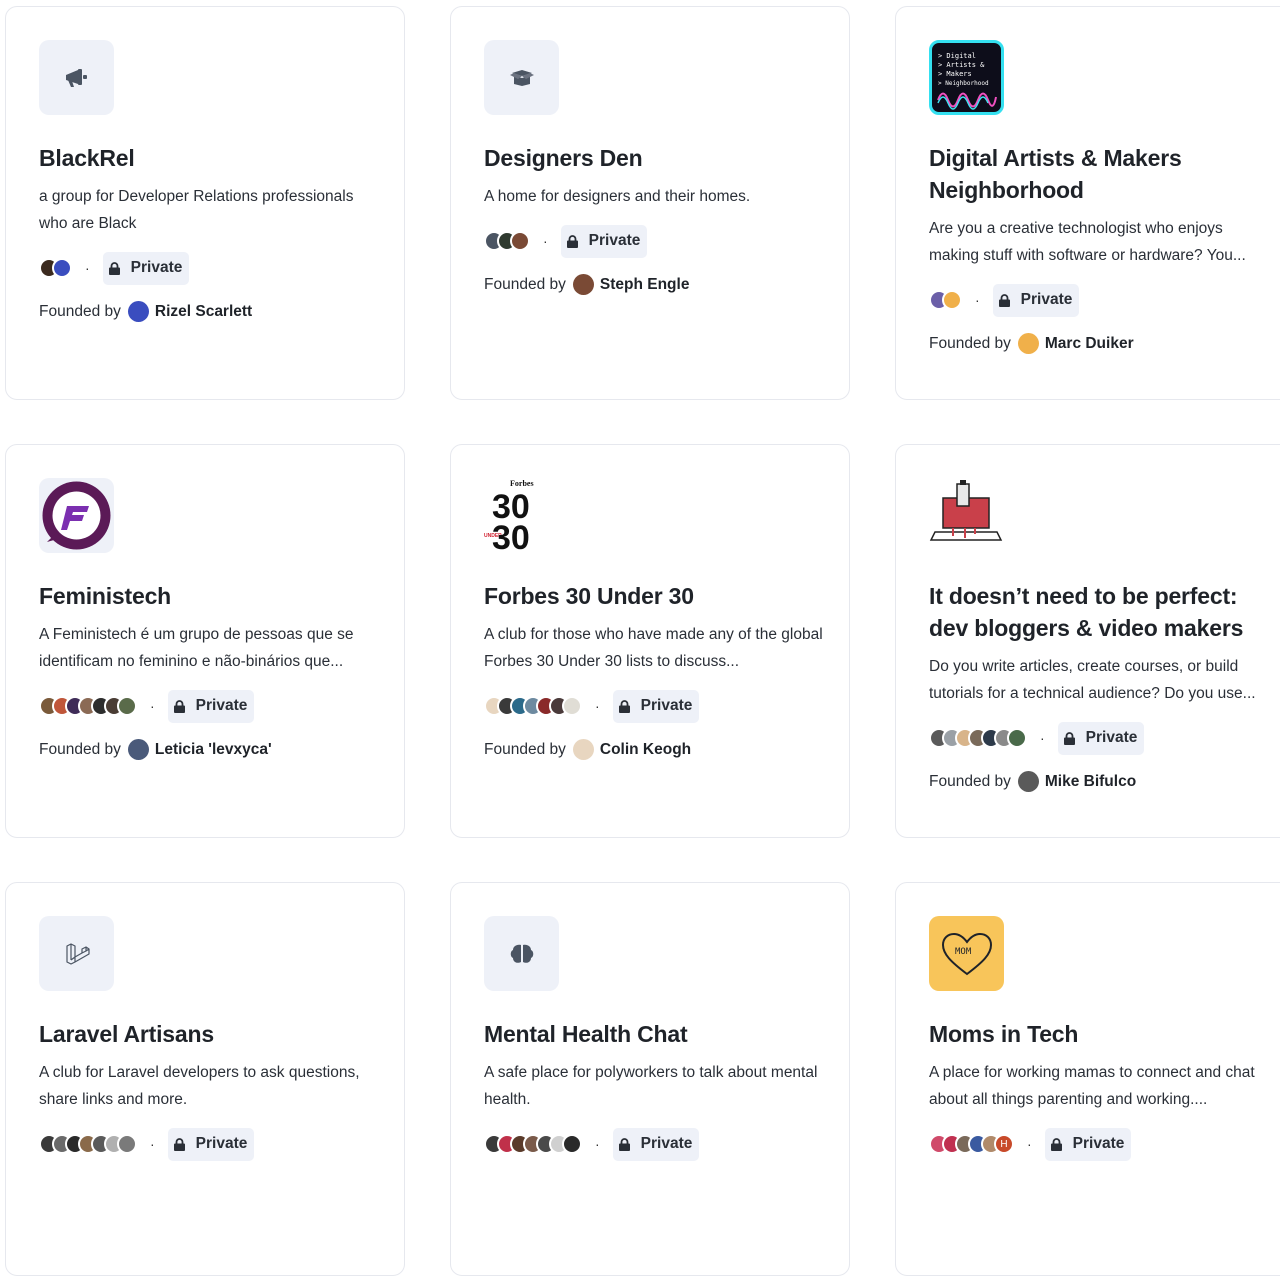 The height and width of the screenshot is (1276, 1280). Describe the element at coordinates (209, 158) in the screenshot. I see `club-title: BlackRel` at that location.